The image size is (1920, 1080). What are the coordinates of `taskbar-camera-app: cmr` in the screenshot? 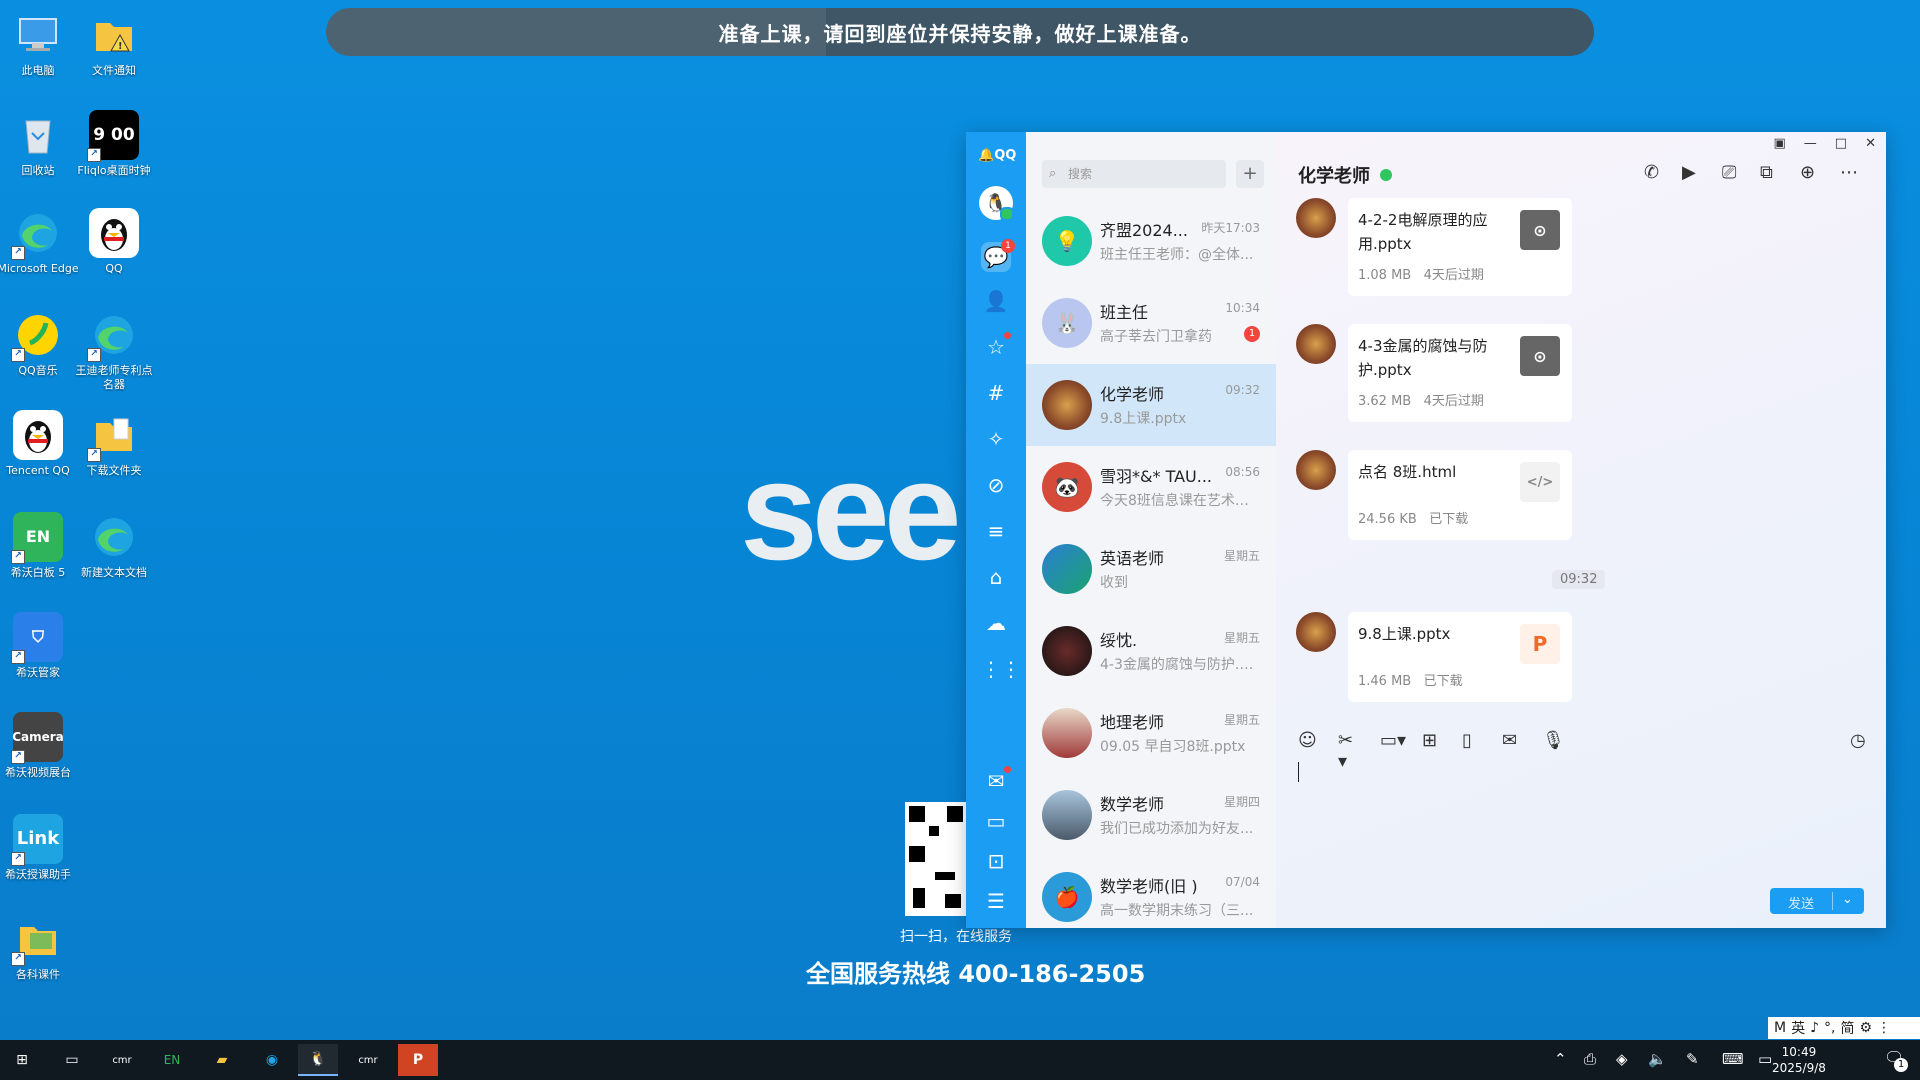 It's located at (122, 1060).